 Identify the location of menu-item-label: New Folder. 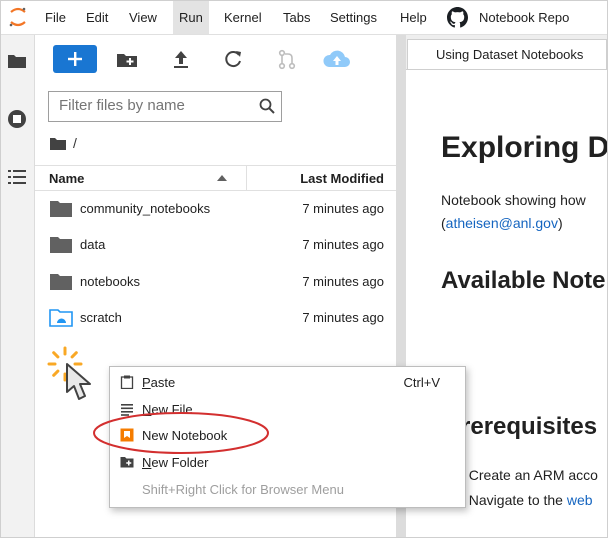
(175, 462).